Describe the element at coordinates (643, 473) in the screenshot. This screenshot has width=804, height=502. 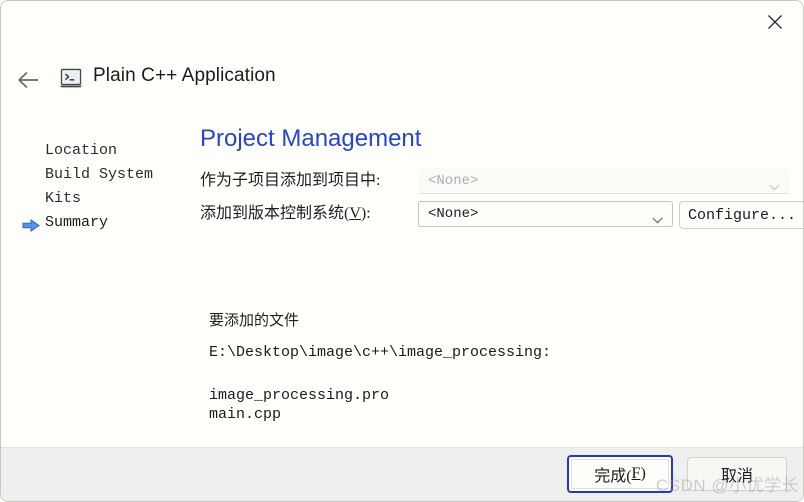
I see `finish-label-post: )` at that location.